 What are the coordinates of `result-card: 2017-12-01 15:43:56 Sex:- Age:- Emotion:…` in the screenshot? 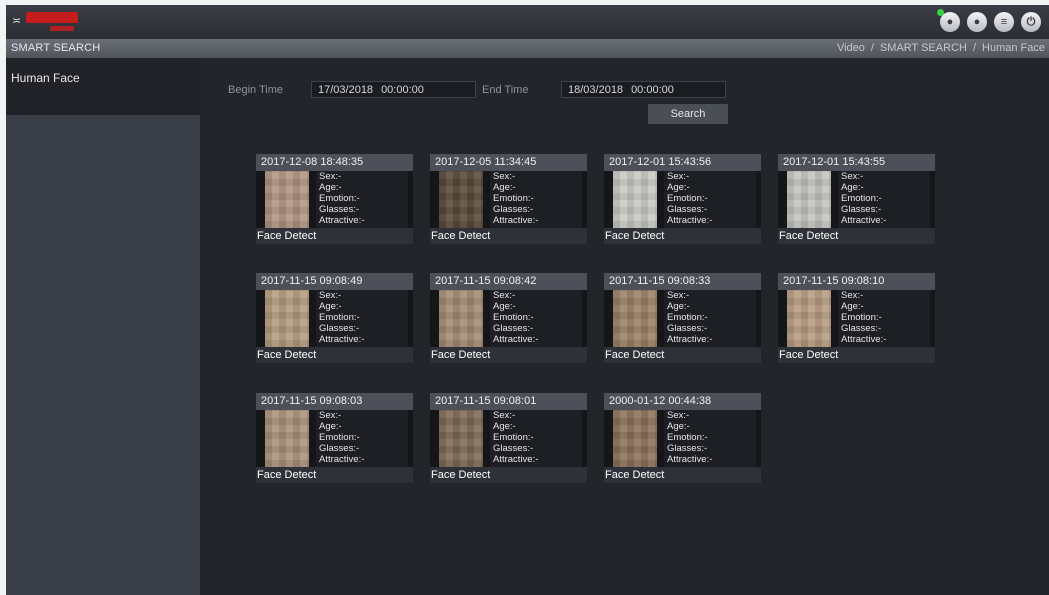 It's located at (682, 199).